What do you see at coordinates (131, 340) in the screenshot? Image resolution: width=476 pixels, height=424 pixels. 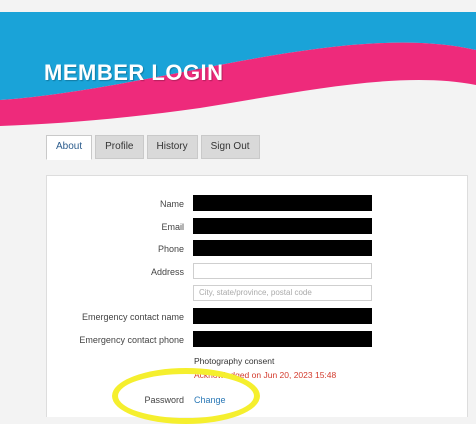 I see `emergency-phone-label: Emergency contact phone` at bounding box center [131, 340].